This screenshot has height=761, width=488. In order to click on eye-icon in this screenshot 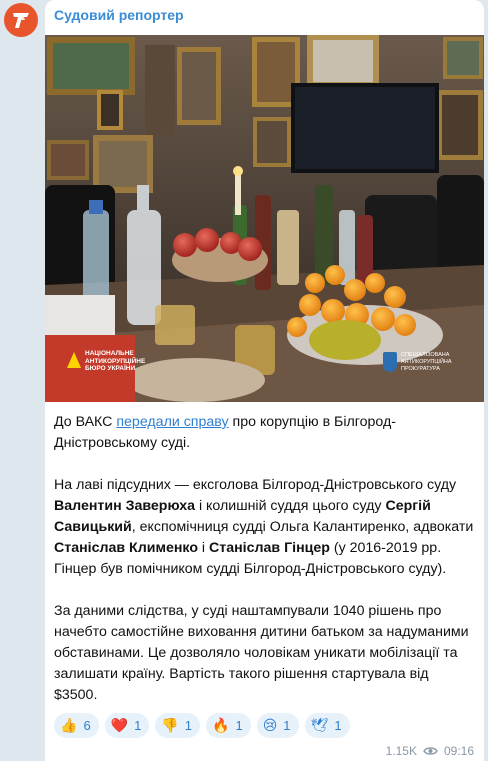, I will do `click(430, 751)`.